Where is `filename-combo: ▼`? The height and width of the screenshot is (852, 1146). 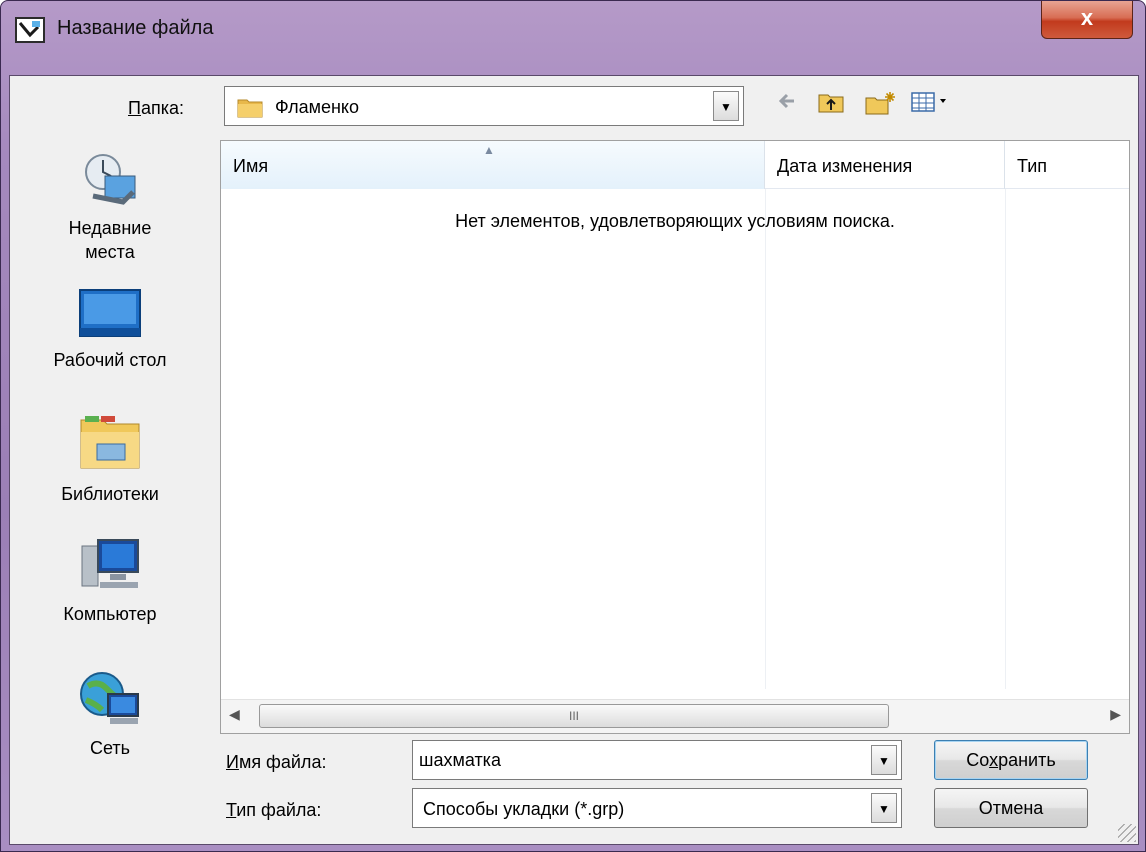 filename-combo: ▼ is located at coordinates (657, 760).